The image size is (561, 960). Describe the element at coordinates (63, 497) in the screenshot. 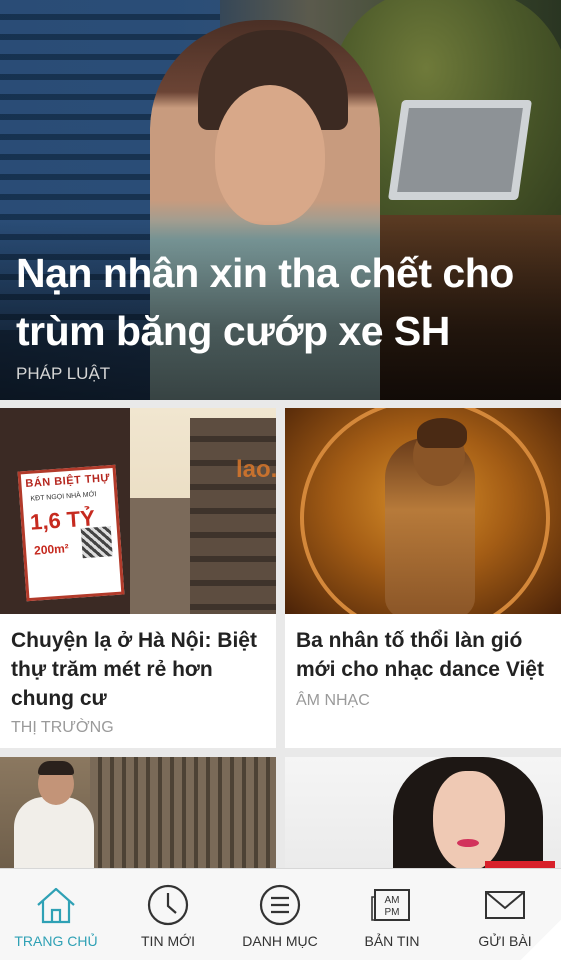

I see `sign-subtitle: KĐT NGỌI NHÀ MỚI` at that location.